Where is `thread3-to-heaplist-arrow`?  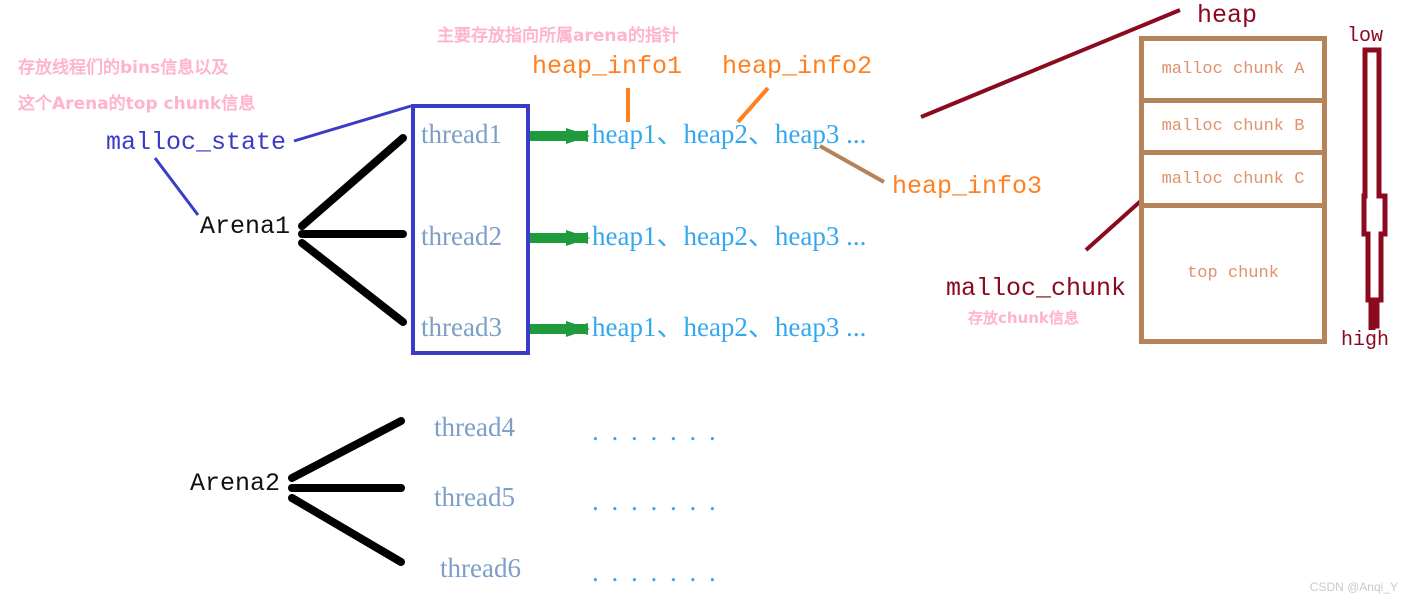
thread3-to-heaplist-arrow is located at coordinates (560, 329).